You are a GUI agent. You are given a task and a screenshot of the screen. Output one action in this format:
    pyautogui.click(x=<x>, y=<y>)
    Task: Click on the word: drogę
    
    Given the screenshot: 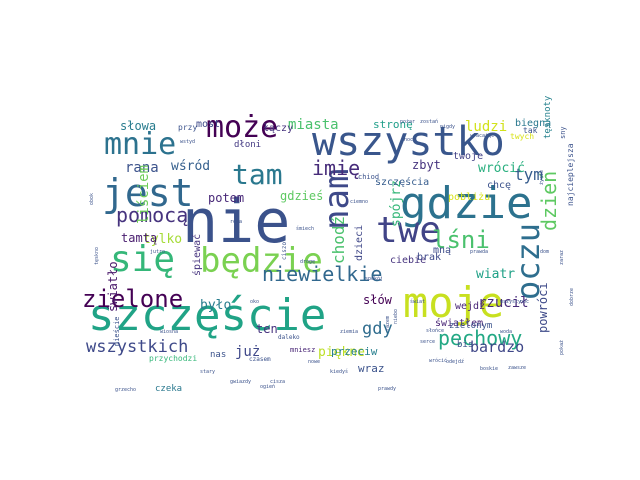 What is the action you would take?
    pyautogui.click(x=308, y=262)
    